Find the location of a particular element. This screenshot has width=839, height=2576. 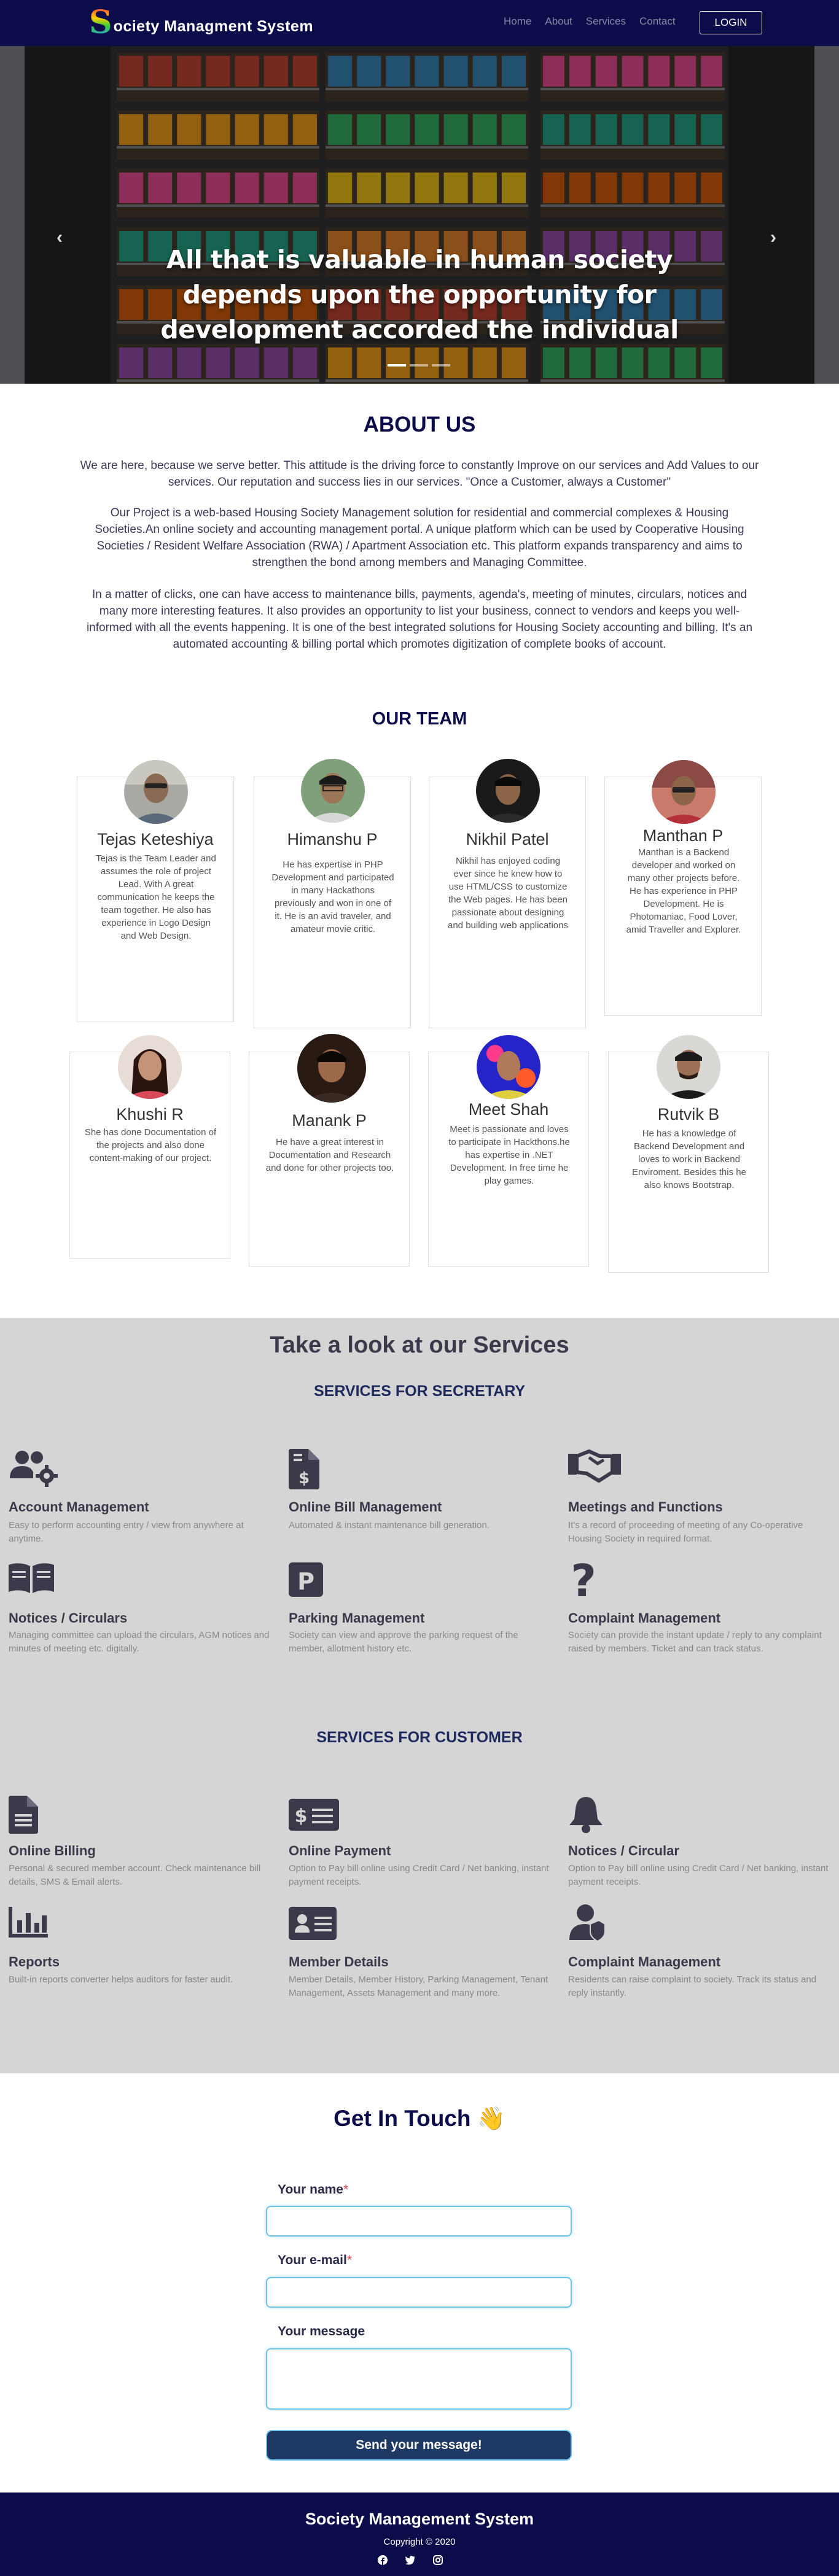

nav-links: Home About Services Contact is located at coordinates (590, 21).